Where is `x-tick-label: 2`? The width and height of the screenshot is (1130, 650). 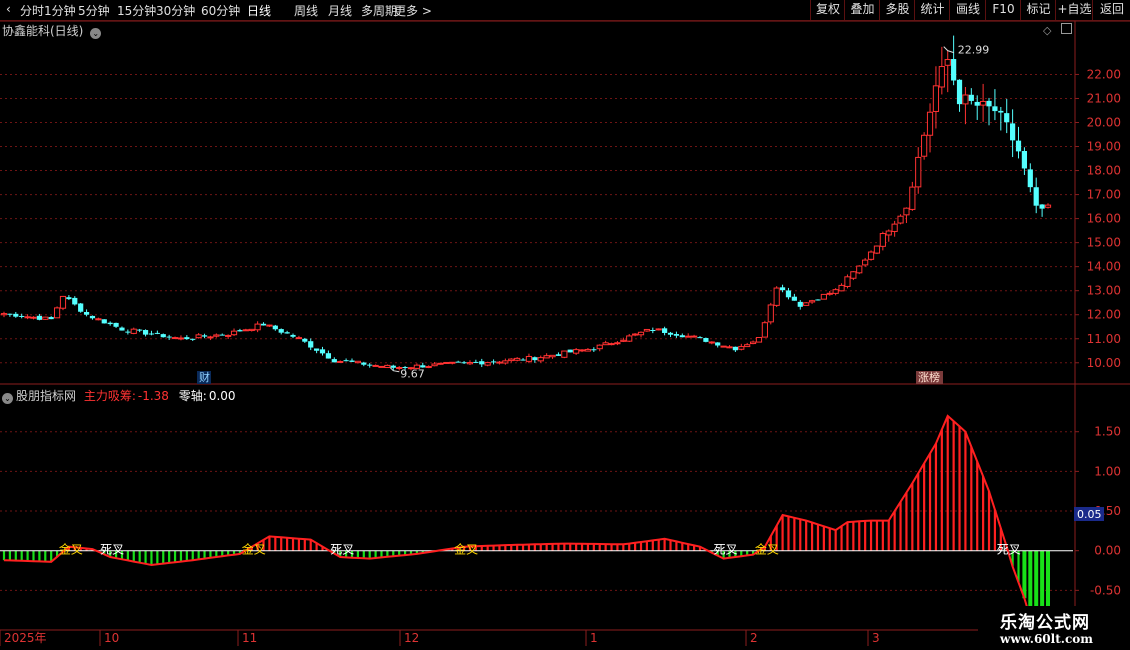
x-tick-label: 2 is located at coordinates (754, 638).